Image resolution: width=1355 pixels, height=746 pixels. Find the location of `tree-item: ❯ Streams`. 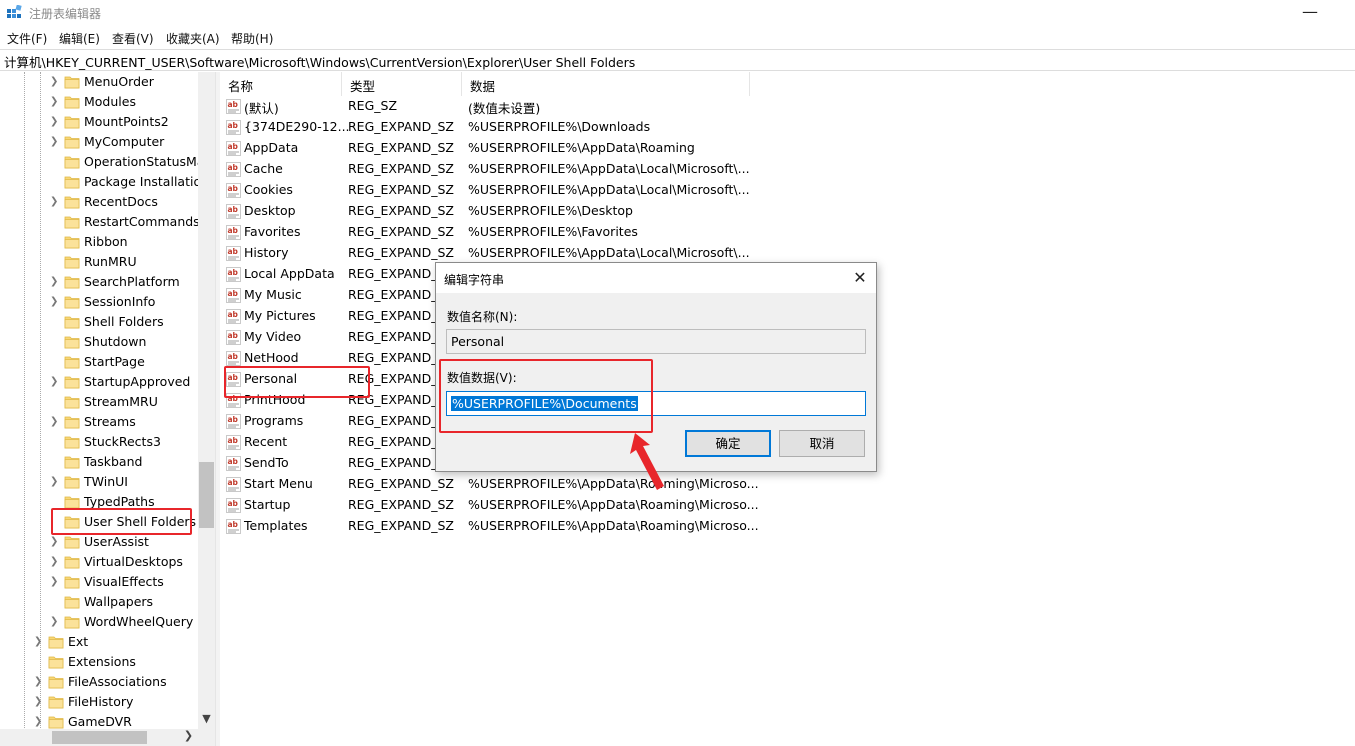

tree-item: ❯ Streams is located at coordinates (100, 422).